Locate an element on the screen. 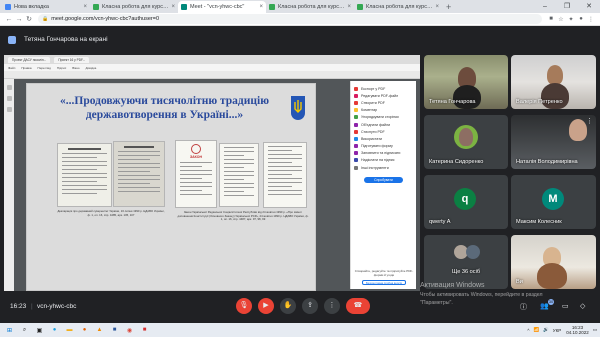  chrome-icon: ◉ is located at coordinates (129, 330).